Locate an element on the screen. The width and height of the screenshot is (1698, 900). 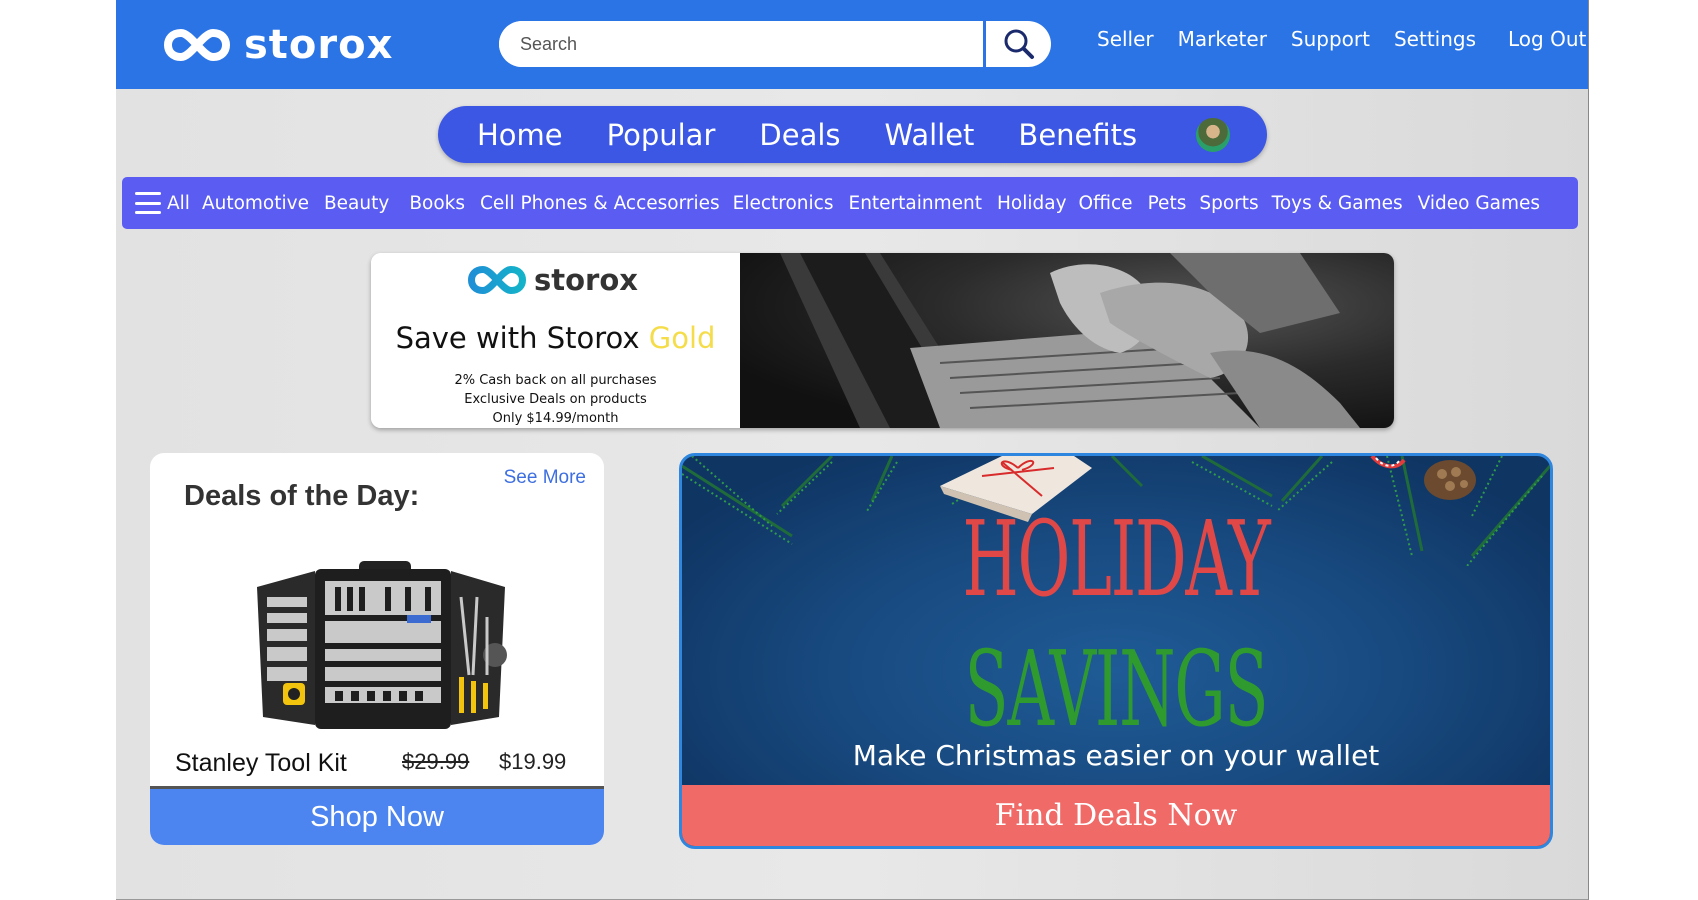
search-icon is located at coordinates (1019, 44).